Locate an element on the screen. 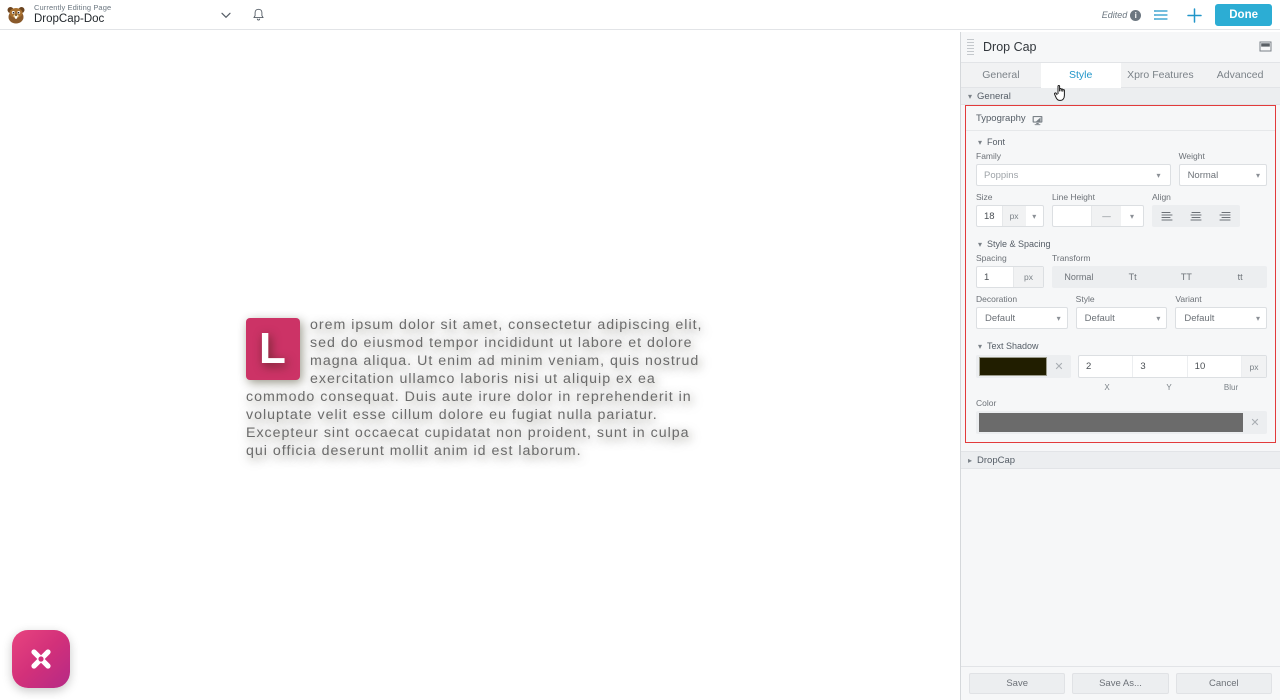  line-height-label: Line Height is located at coordinates (1074, 197).